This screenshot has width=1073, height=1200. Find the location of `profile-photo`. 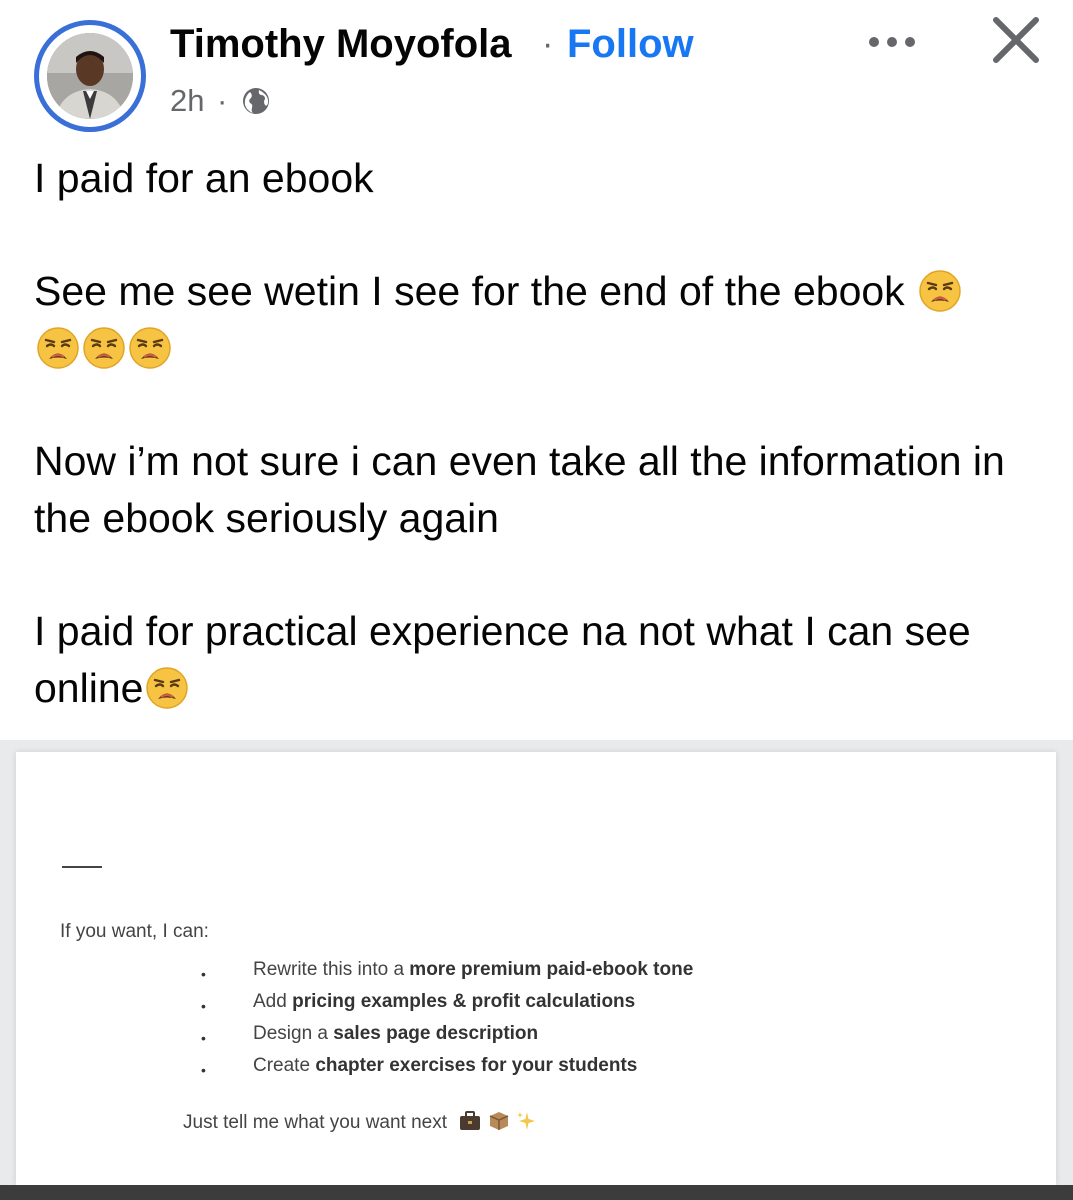

profile-photo is located at coordinates (90, 76).